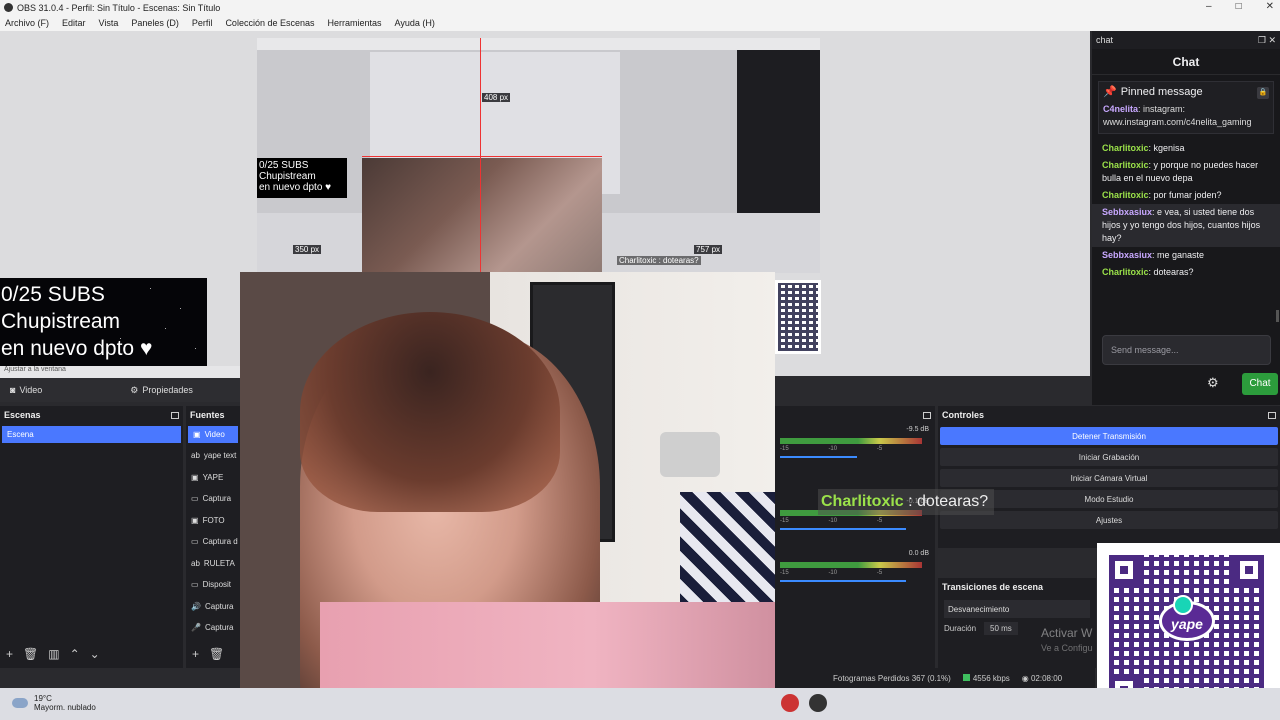  What do you see at coordinates (195, 520) in the screenshot?
I see `source-type-icon: ▣` at bounding box center [195, 520].